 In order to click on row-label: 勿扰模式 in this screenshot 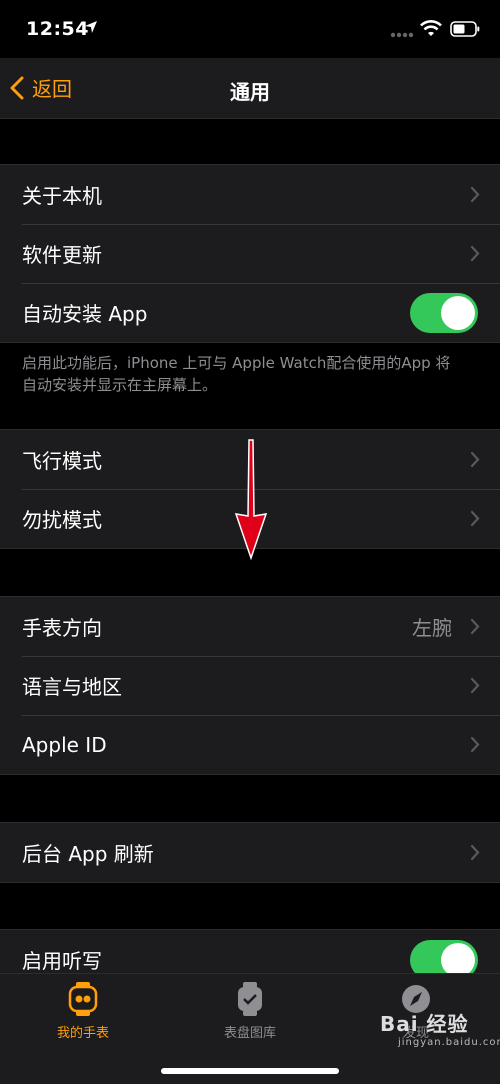, I will do `click(62, 520)`.